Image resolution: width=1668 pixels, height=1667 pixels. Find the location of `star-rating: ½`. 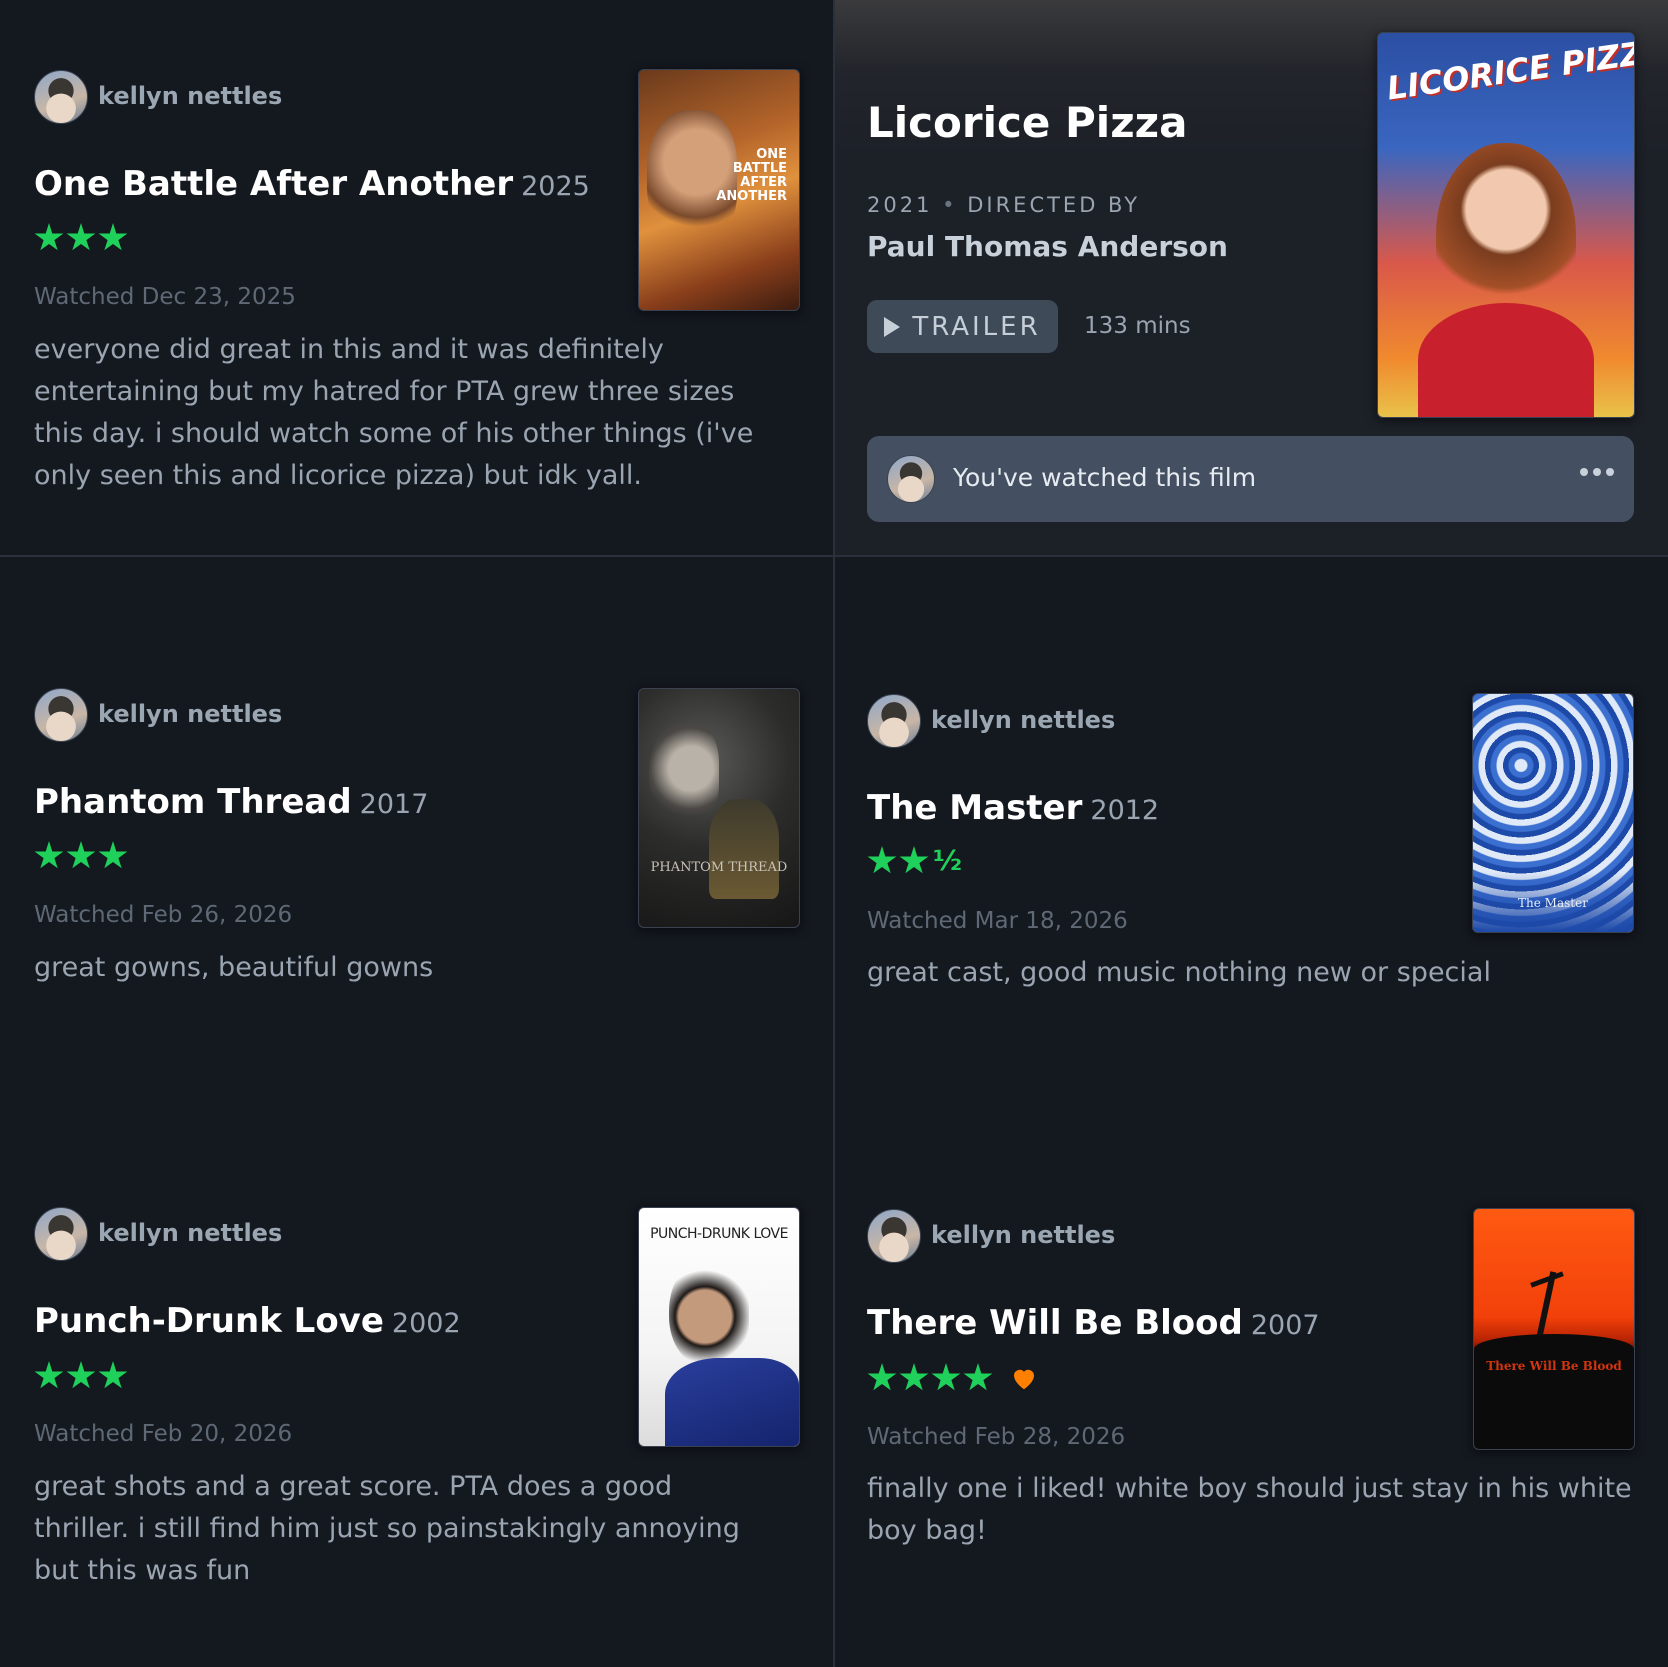

star-rating: ½ is located at coordinates (914, 861).